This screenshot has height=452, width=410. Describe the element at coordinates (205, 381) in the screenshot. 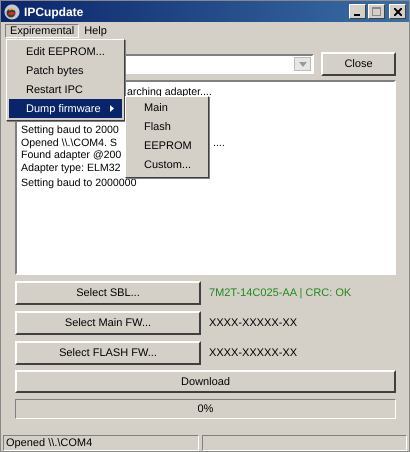

I see `download-button: Download` at that location.